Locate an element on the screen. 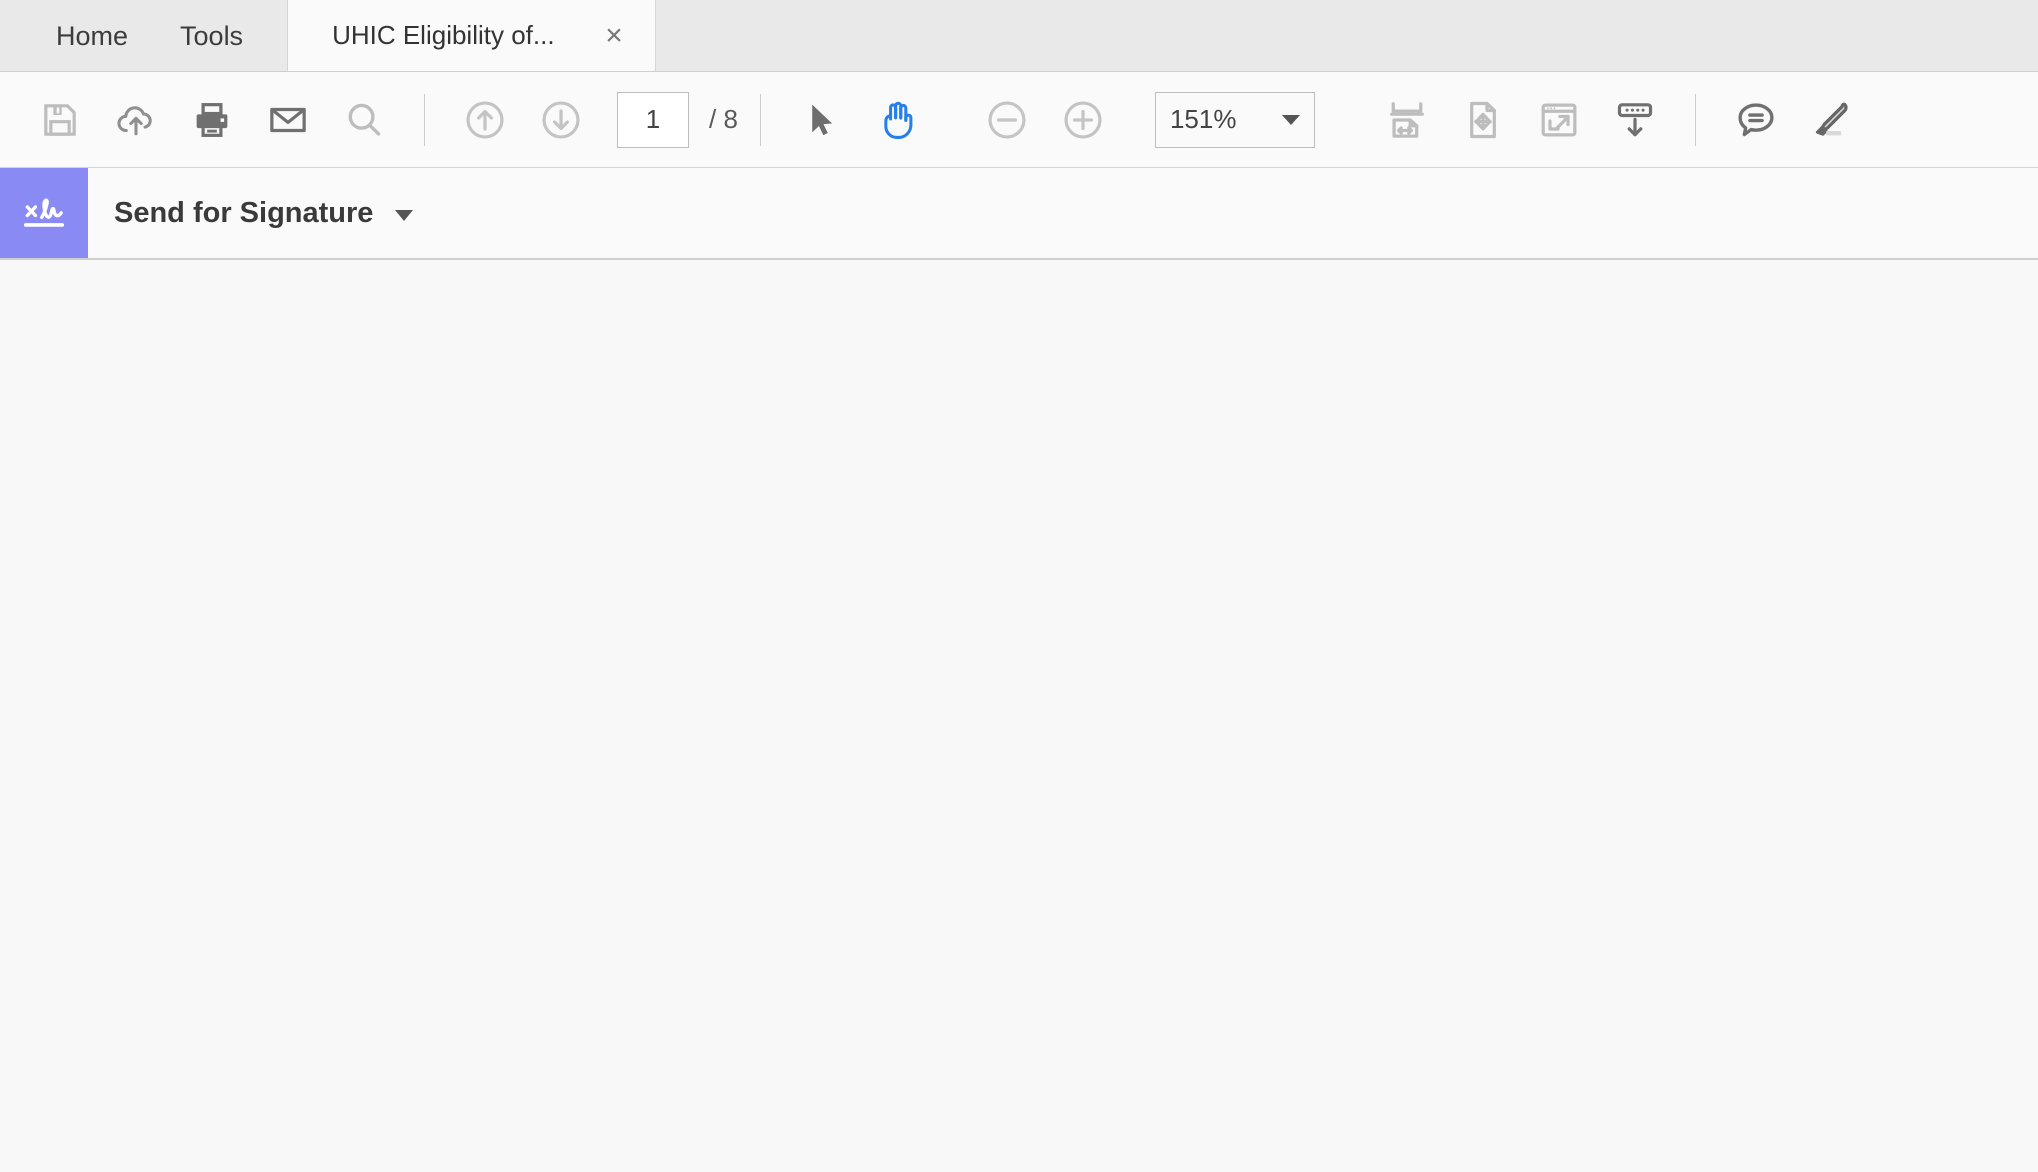  tab-bar: Home Tools UHIC Eligibility of... × is located at coordinates (1019, 36).